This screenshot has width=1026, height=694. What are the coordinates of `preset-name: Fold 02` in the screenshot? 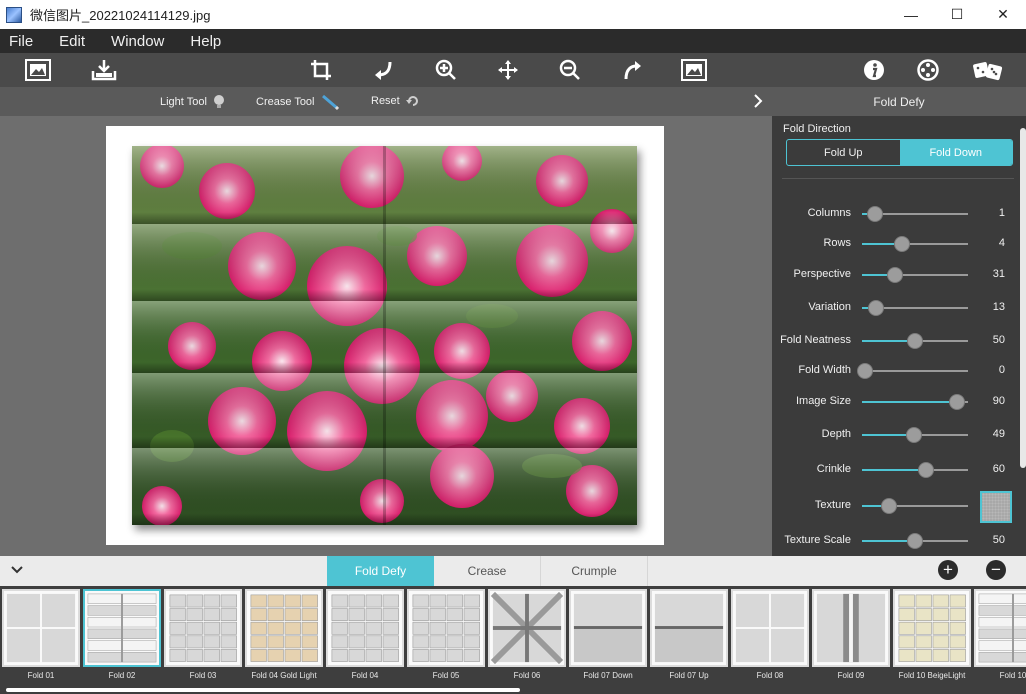 It's located at (122, 675).